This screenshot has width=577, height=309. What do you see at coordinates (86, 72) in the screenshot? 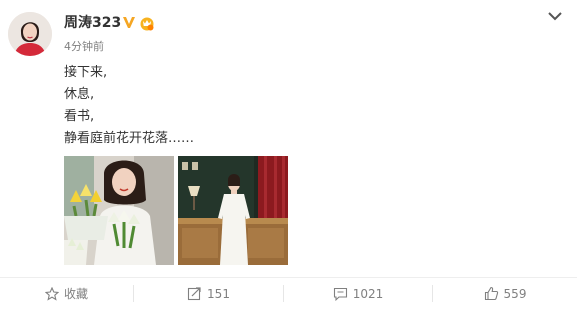
I see `post-text-line: 接下来,` at bounding box center [86, 72].